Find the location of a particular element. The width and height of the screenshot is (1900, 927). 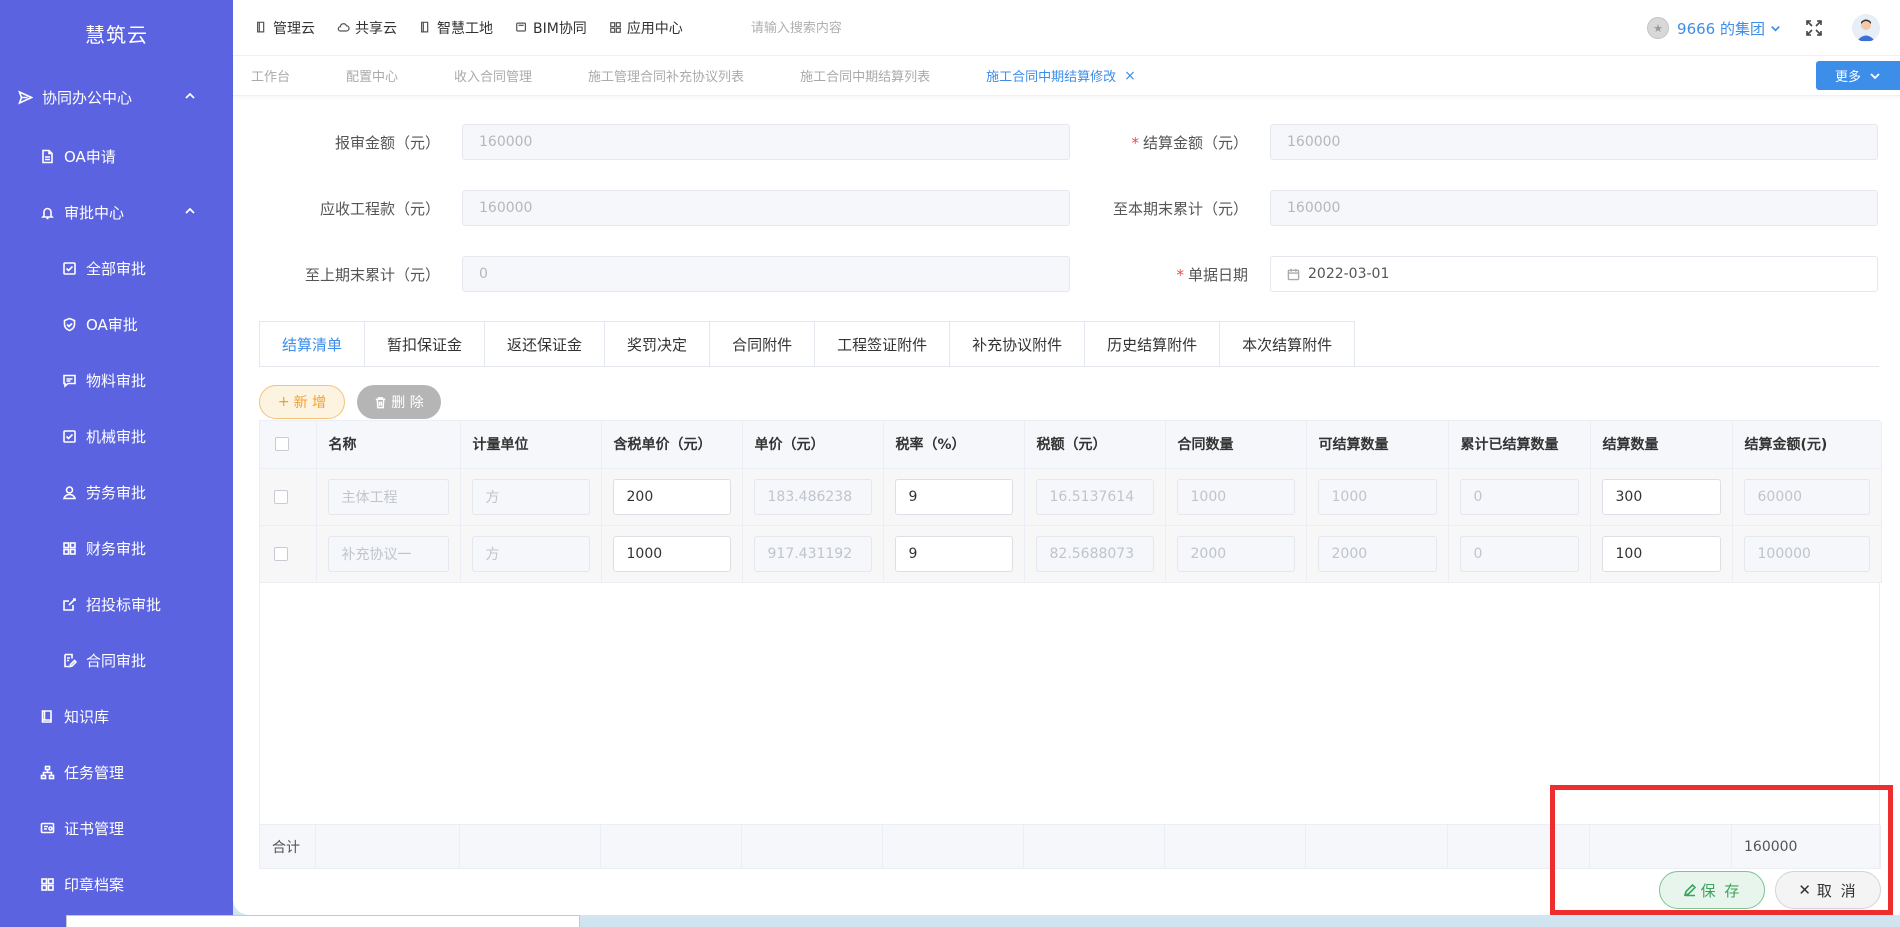

cell-input: 100000 is located at coordinates (1806, 553).